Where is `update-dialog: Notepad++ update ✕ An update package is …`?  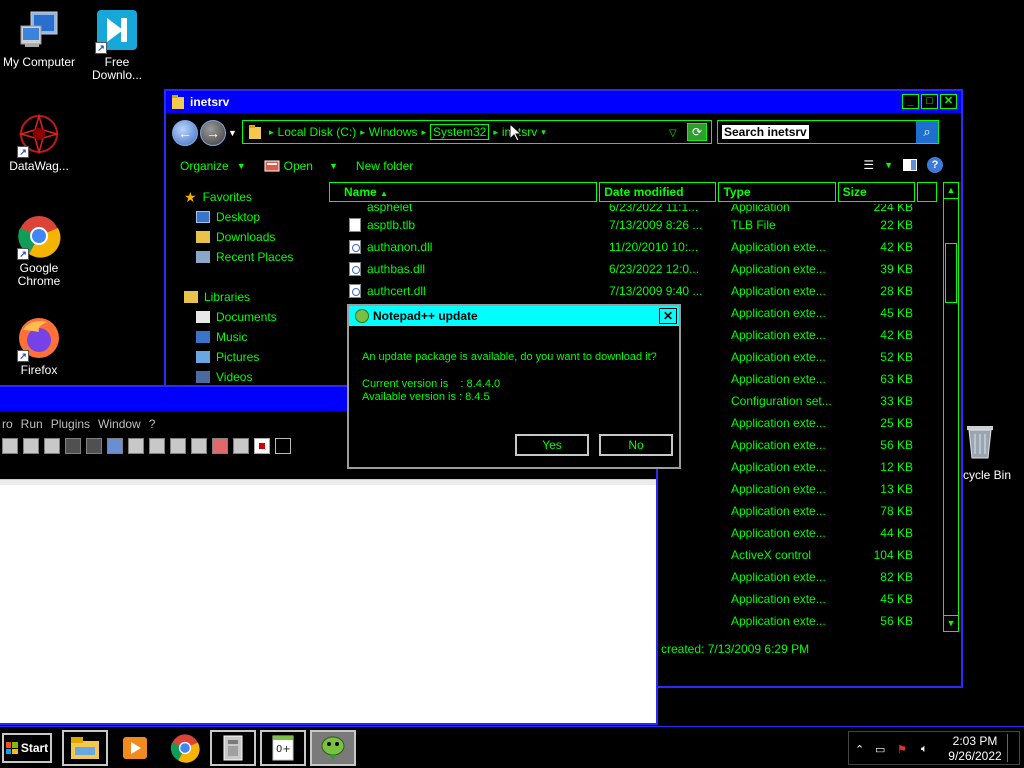
update-dialog: Notepad++ update ✕ An update package is … is located at coordinates (514, 386).